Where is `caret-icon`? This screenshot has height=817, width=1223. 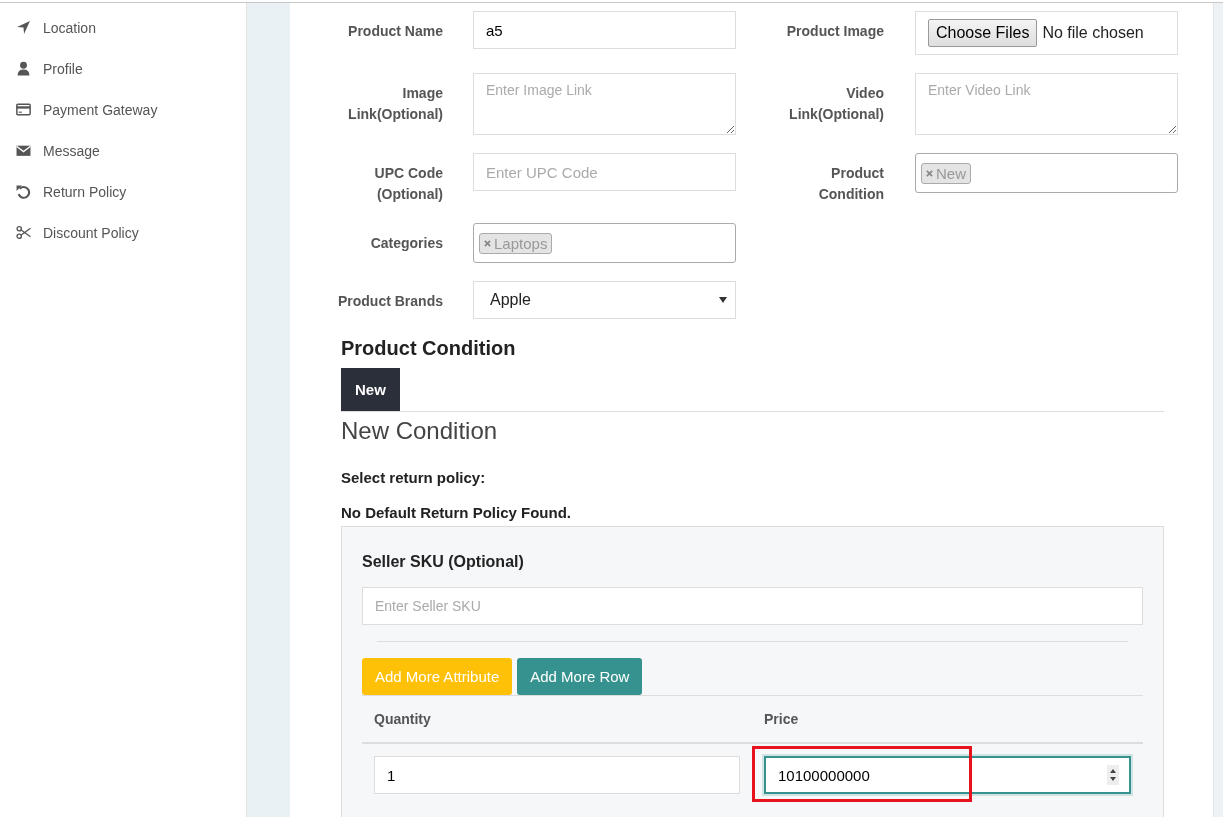 caret-icon is located at coordinates (723, 300).